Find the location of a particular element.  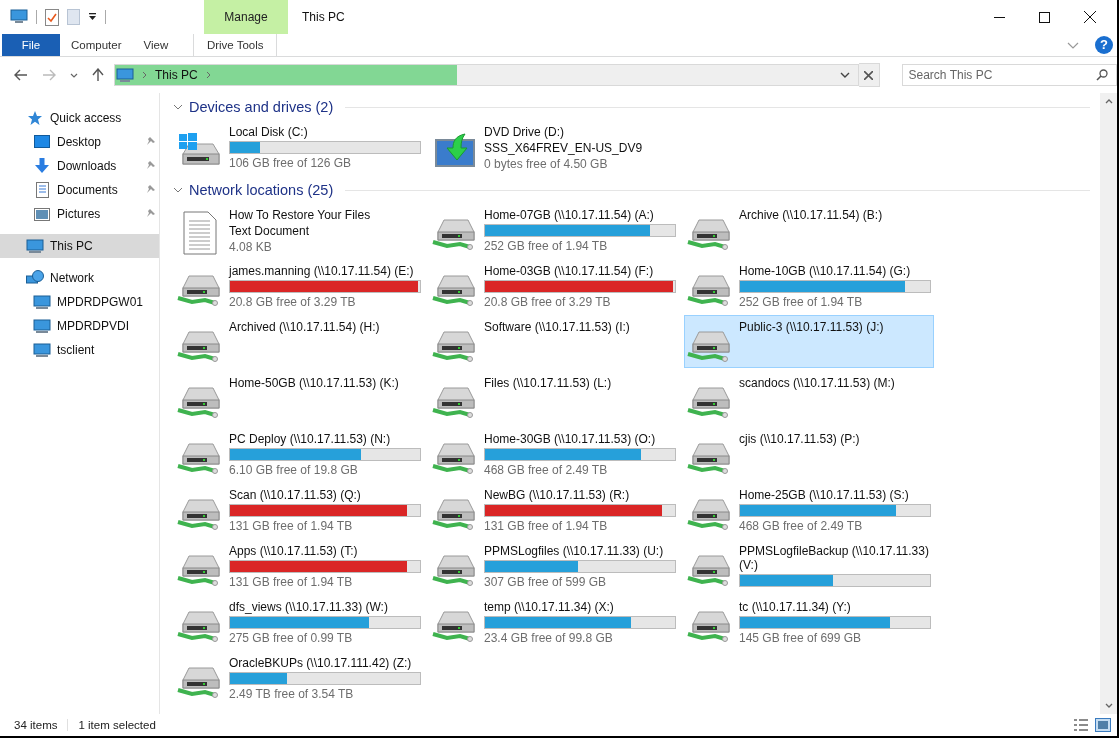

drive-item: scandocs (\\10.17.11.53) (M:) is located at coordinates (809, 397).